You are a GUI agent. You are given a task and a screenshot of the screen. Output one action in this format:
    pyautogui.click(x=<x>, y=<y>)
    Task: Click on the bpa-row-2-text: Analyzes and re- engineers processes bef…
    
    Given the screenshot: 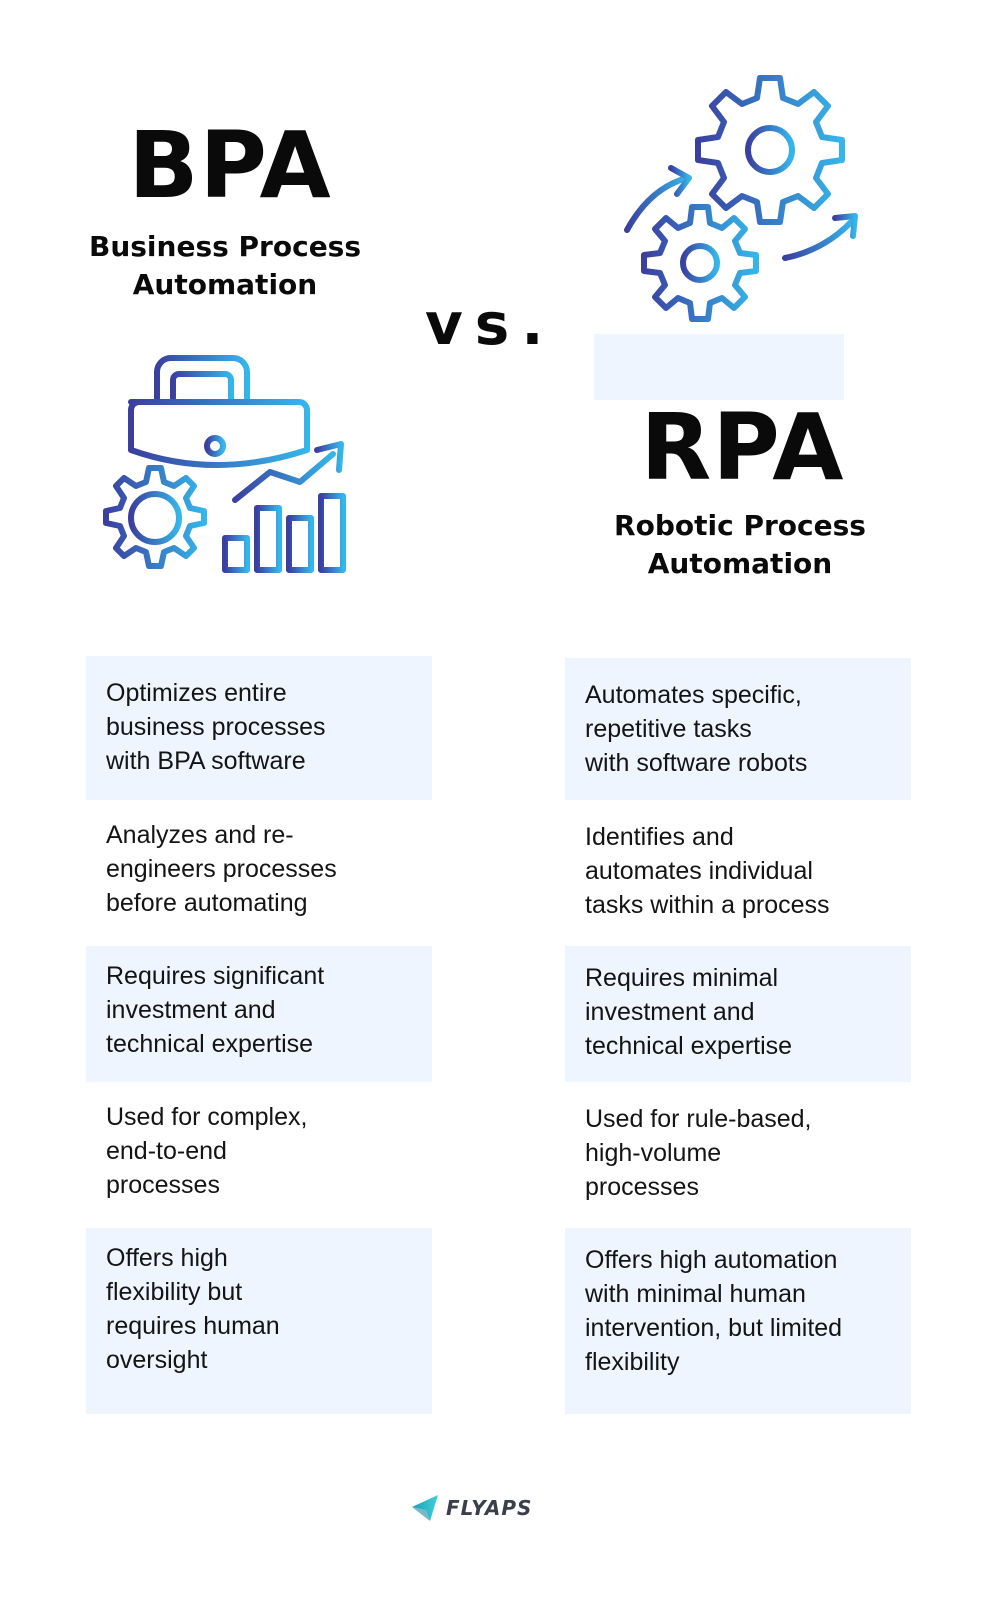 What is the action you would take?
    pyautogui.click(x=221, y=869)
    